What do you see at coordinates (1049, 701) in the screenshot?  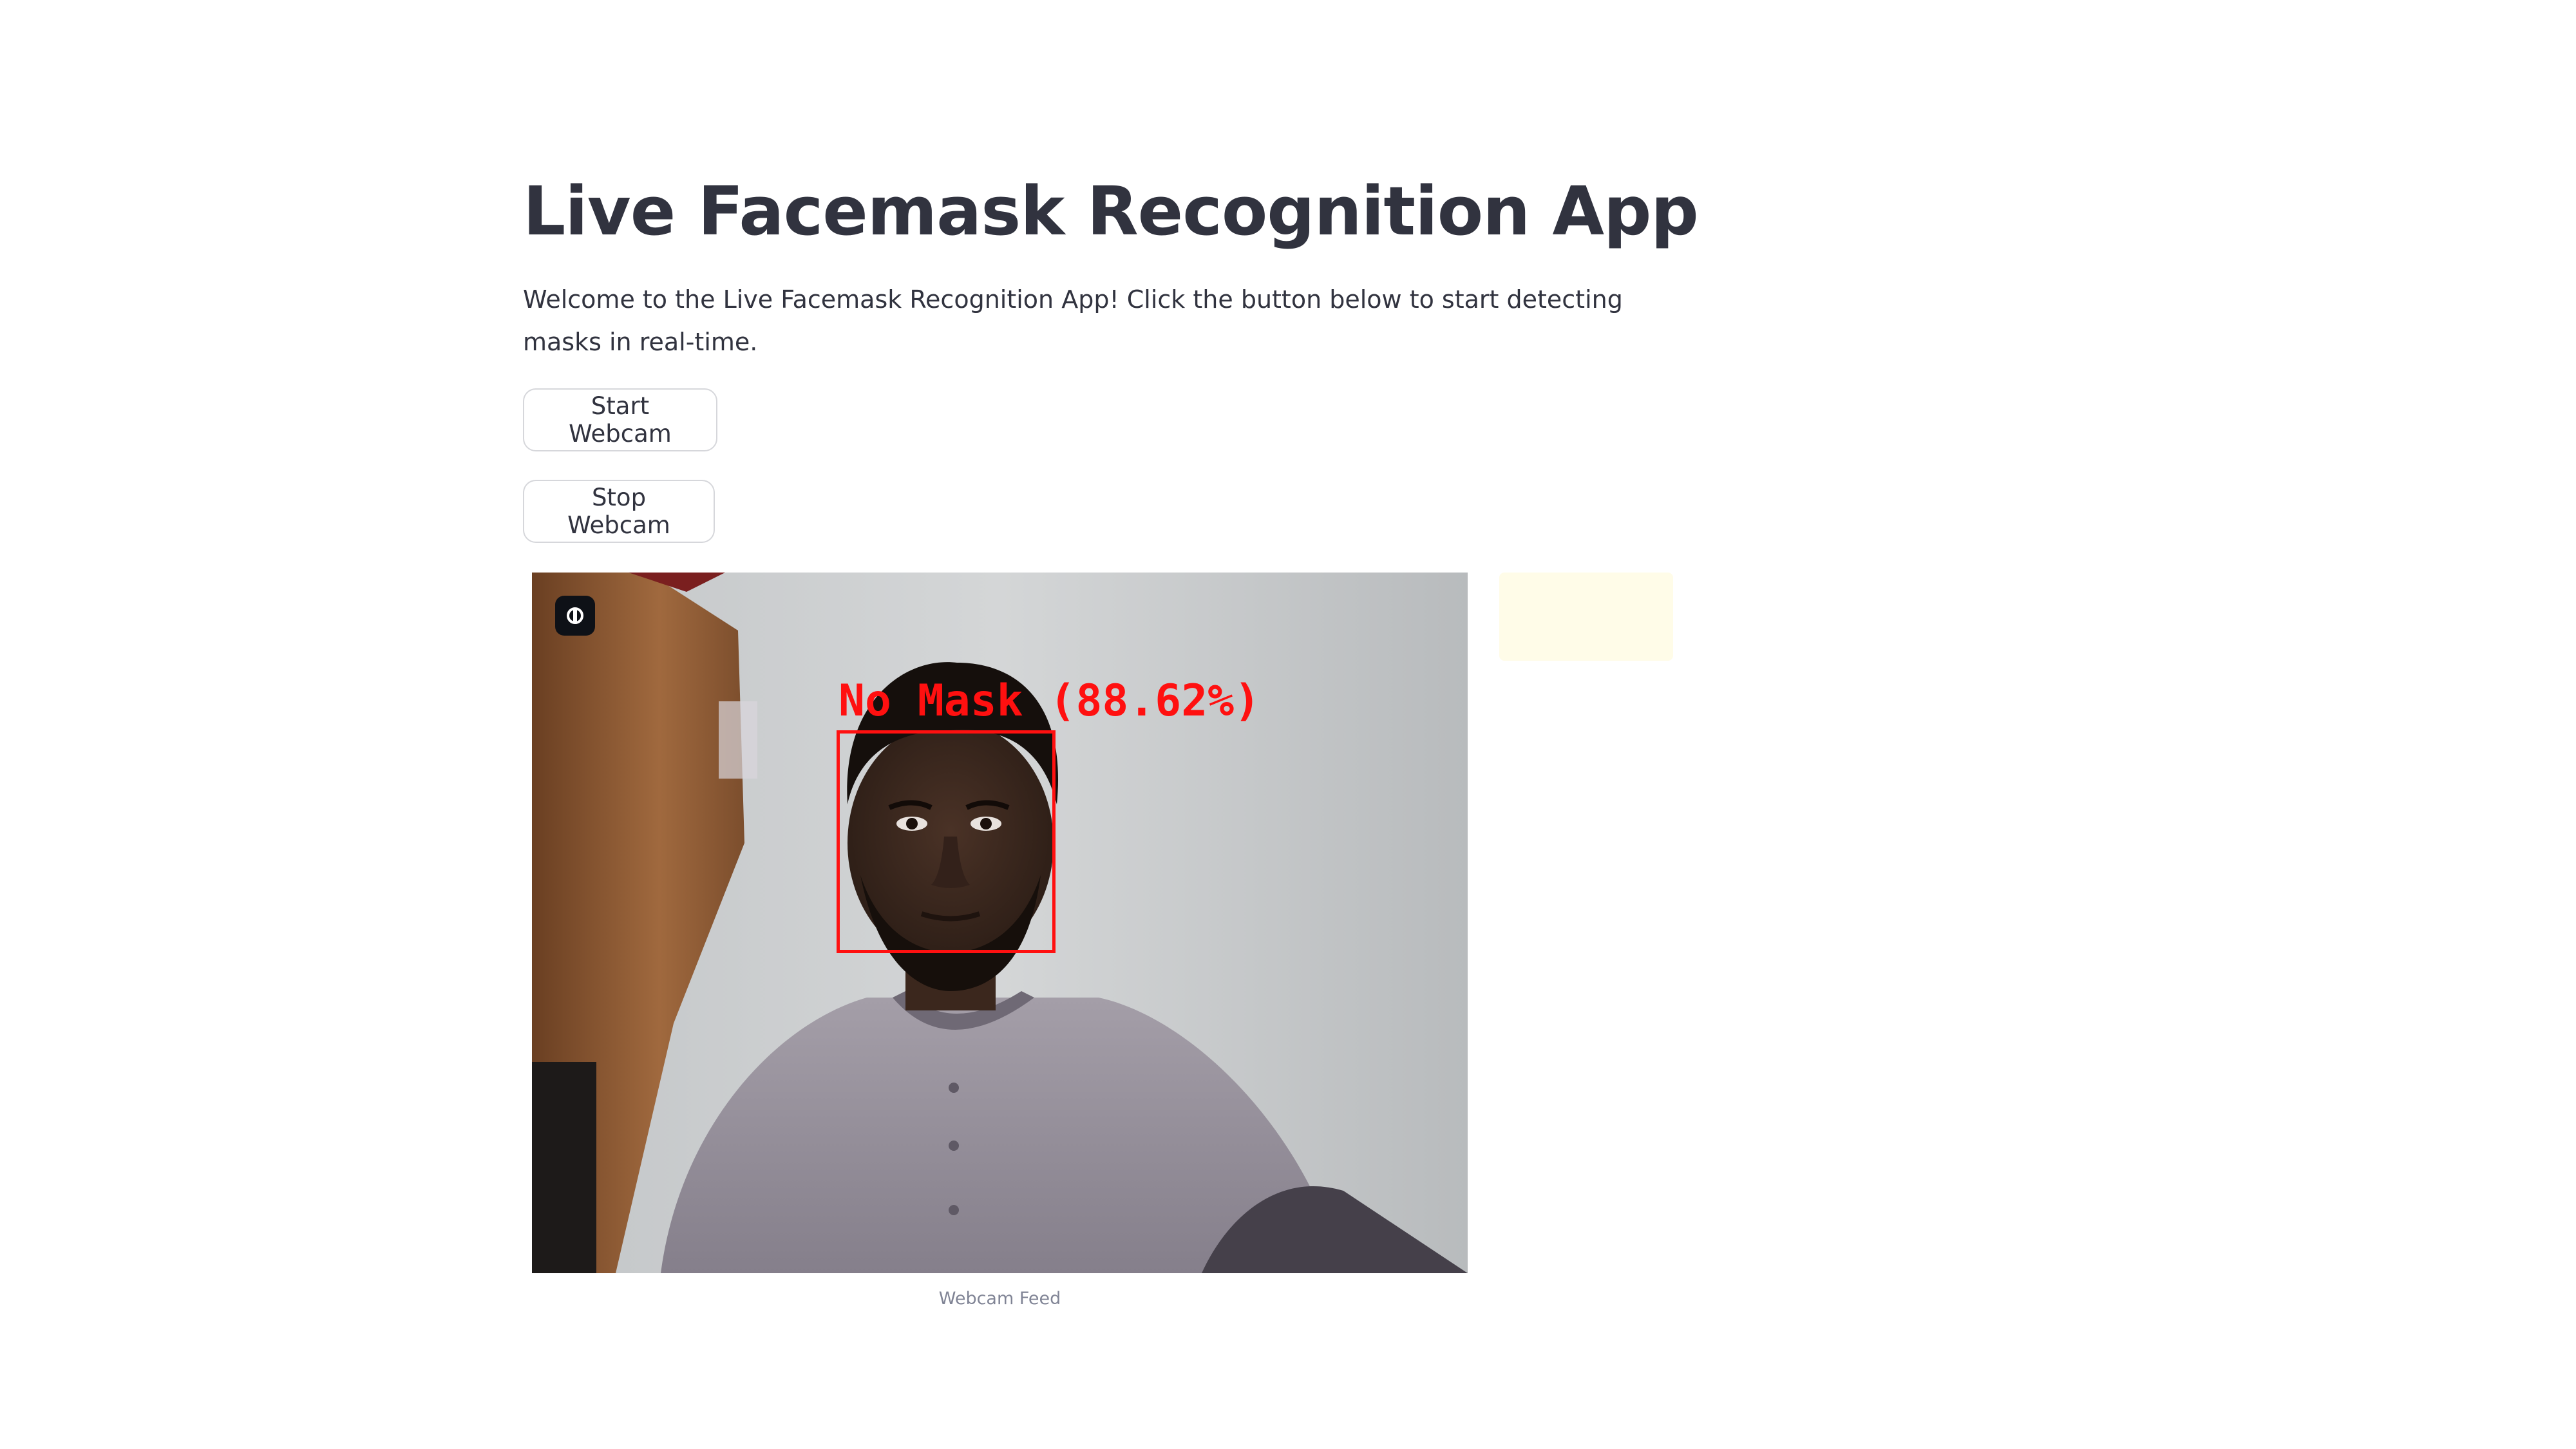 I see `detection-label: No Mask (88.62%)` at bounding box center [1049, 701].